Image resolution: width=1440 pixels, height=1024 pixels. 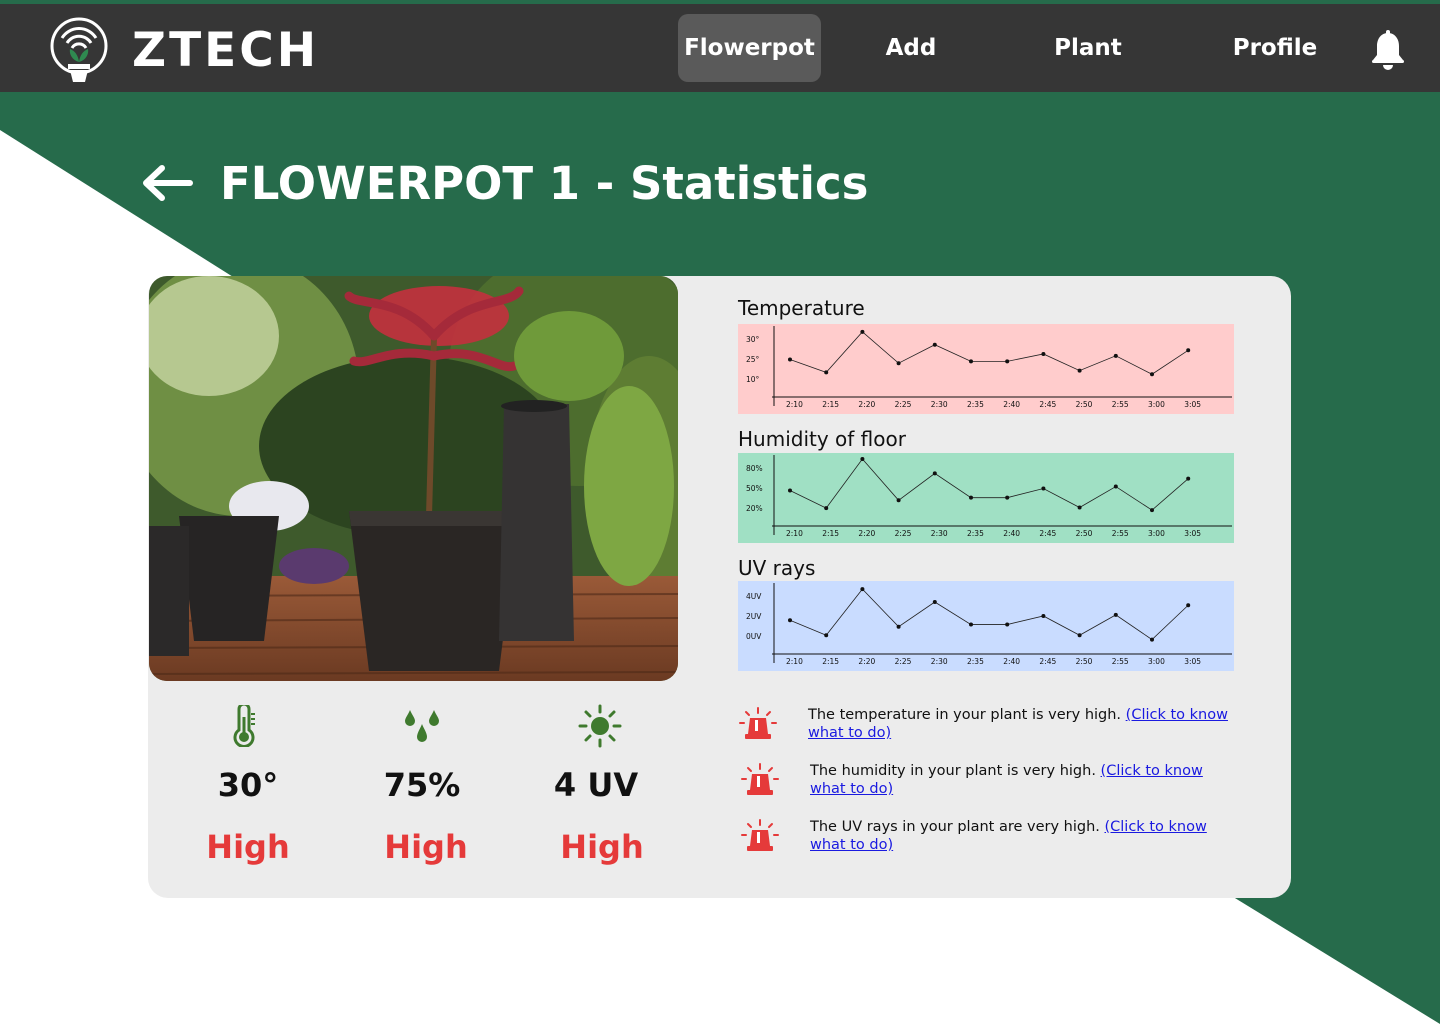 I want to click on y-tick-label: 20%, so click(x=754, y=508).